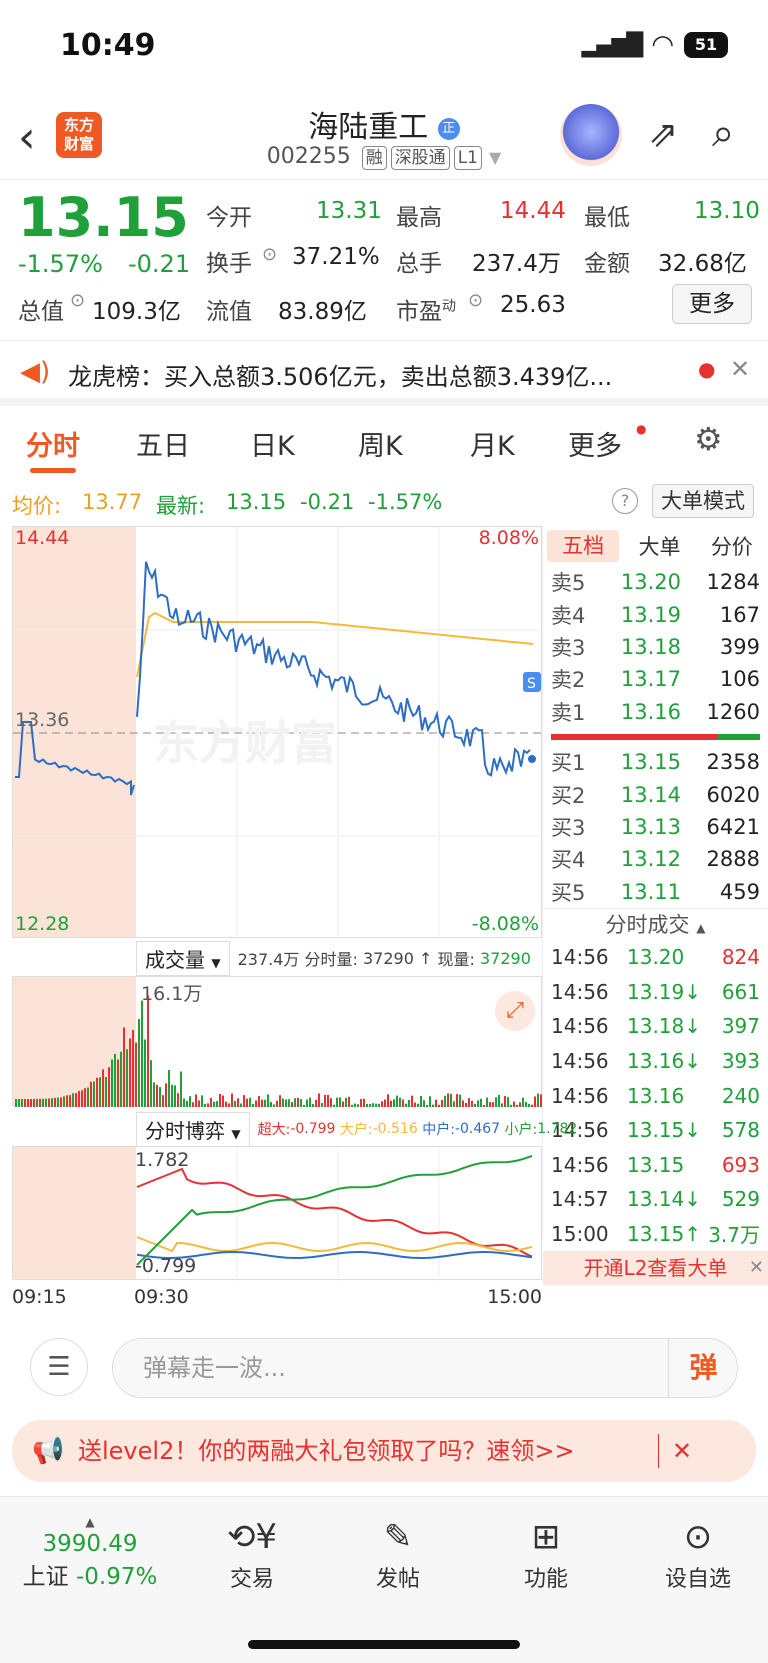 The image size is (768, 1663). Describe the element at coordinates (703, 501) in the screenshot. I see `big-order-mode-button: 大单模式` at that location.